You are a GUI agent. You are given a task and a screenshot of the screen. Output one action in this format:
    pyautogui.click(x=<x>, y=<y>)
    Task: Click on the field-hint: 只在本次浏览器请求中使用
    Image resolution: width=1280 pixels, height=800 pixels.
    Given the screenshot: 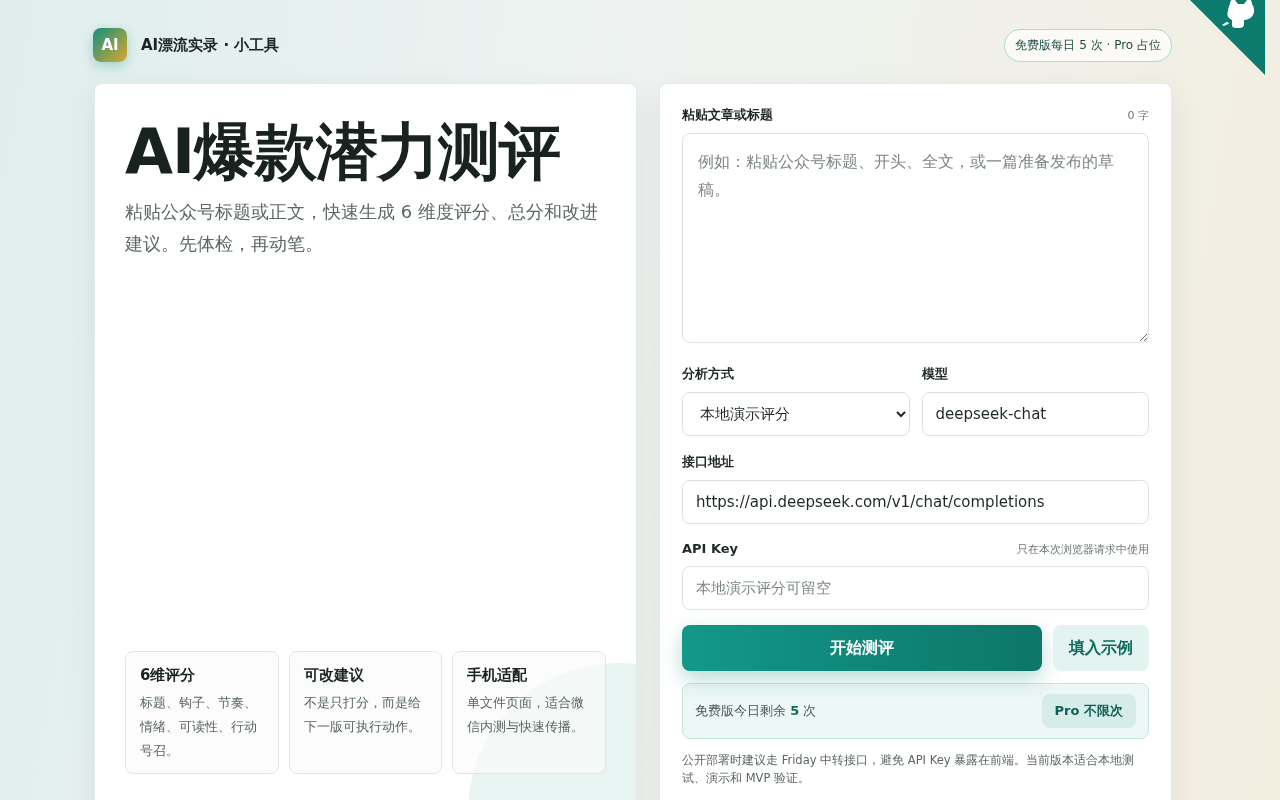 What is the action you would take?
    pyautogui.click(x=1083, y=549)
    